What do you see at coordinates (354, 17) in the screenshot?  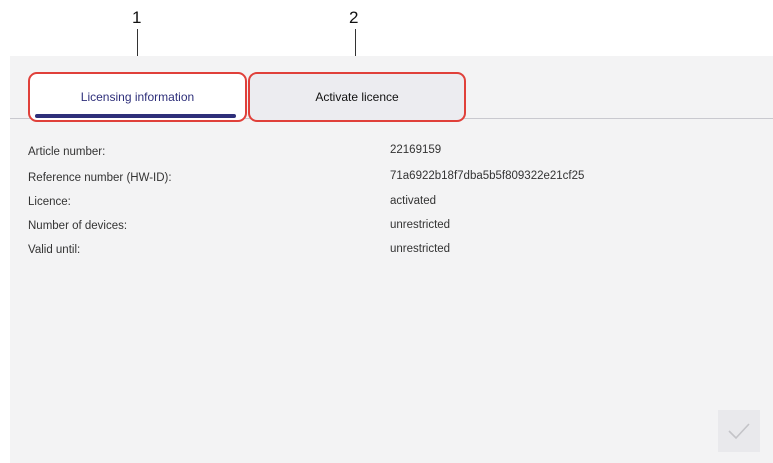 I see `callout-number-2: 2` at bounding box center [354, 17].